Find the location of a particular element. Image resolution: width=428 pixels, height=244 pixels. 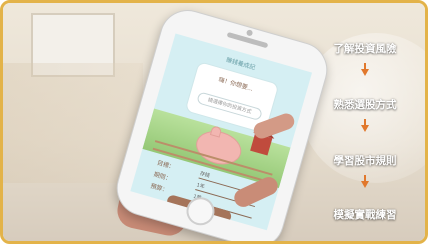

form-label: 目標： is located at coordinates (166, 165).